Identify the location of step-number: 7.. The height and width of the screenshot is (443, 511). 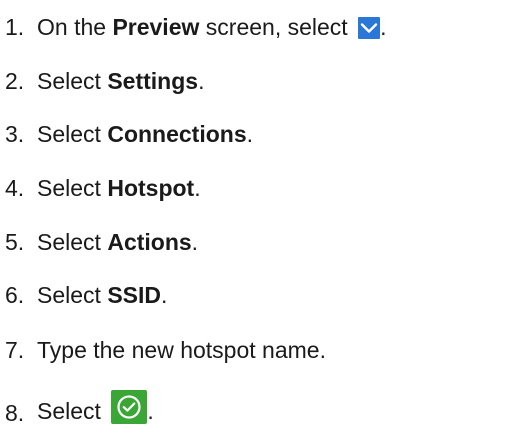
(15, 350).